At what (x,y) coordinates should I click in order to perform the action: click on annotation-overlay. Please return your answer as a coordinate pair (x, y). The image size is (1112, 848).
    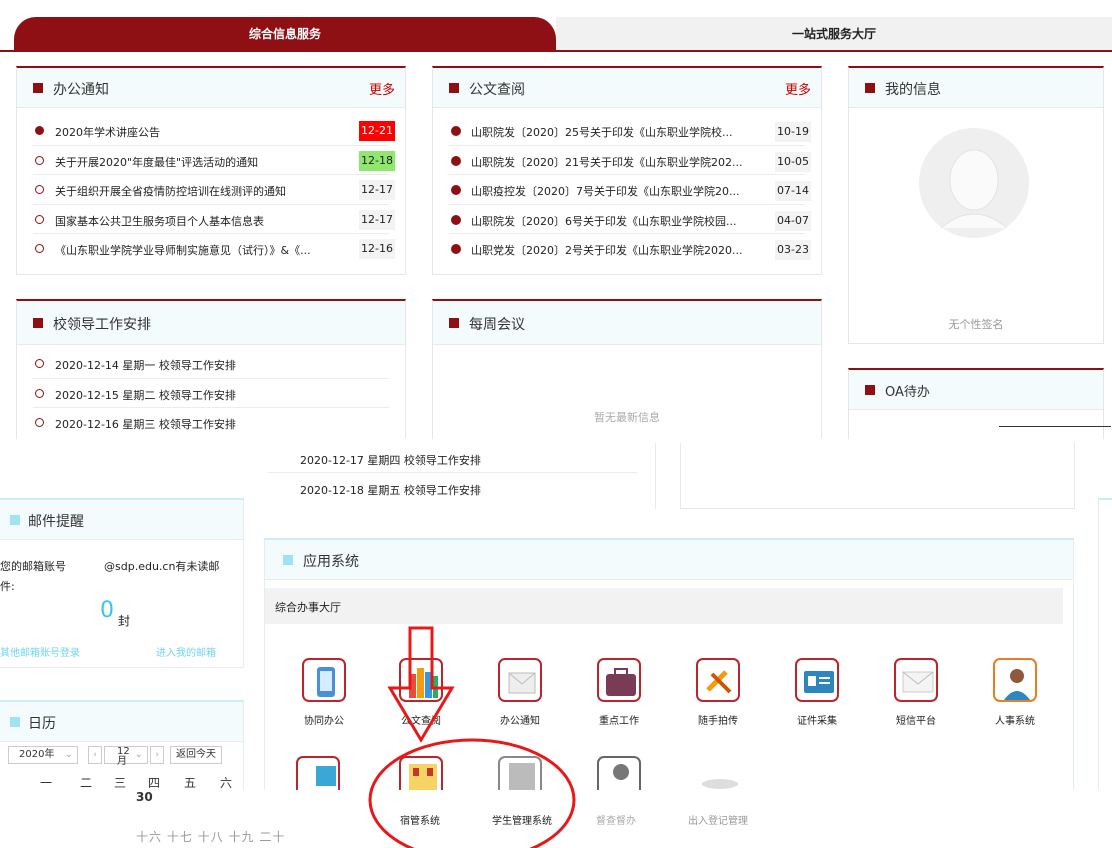
    Looking at the image, I should click on (472, 737).